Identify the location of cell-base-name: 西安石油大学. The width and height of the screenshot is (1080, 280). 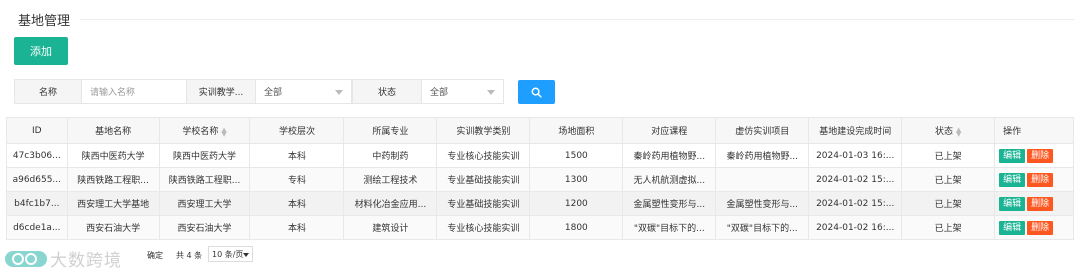
(113, 227).